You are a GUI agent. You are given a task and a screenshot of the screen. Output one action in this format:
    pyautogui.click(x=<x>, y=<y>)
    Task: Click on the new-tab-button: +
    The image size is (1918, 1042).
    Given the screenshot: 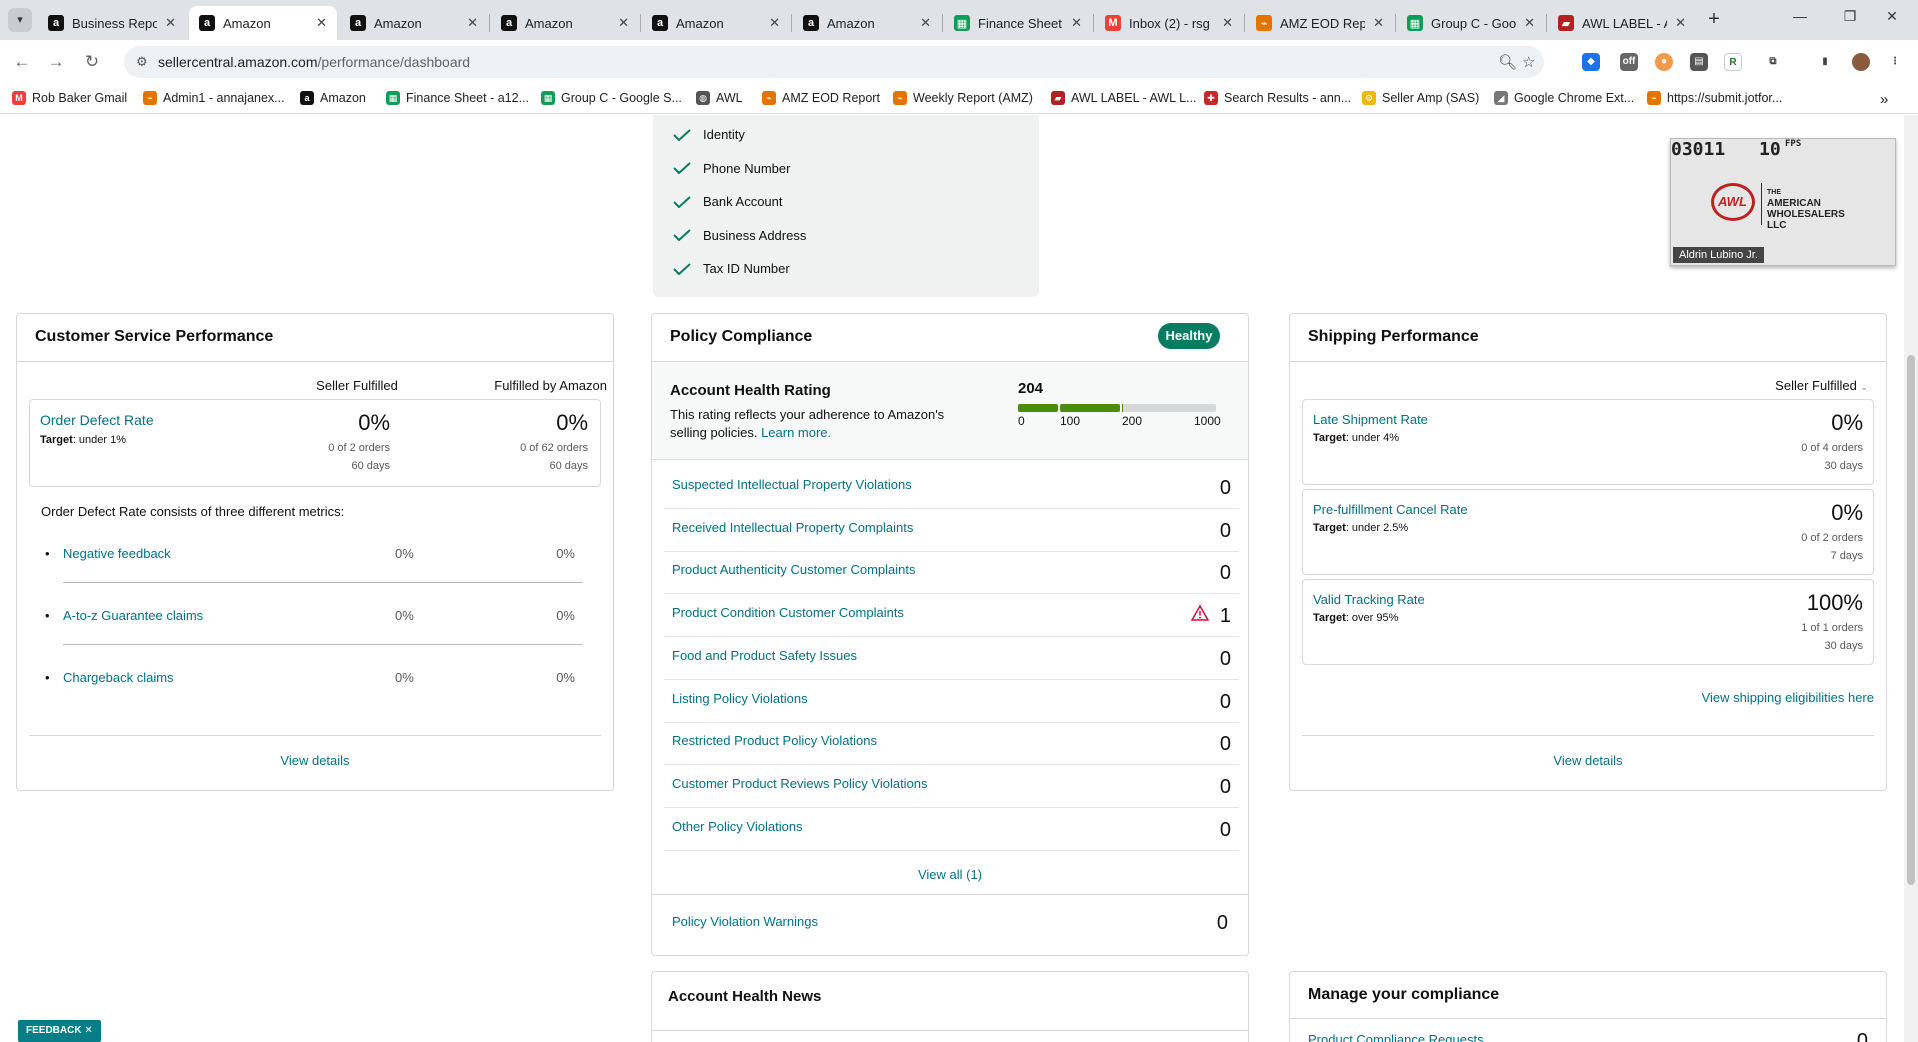 What is the action you would take?
    pyautogui.click(x=1714, y=20)
    